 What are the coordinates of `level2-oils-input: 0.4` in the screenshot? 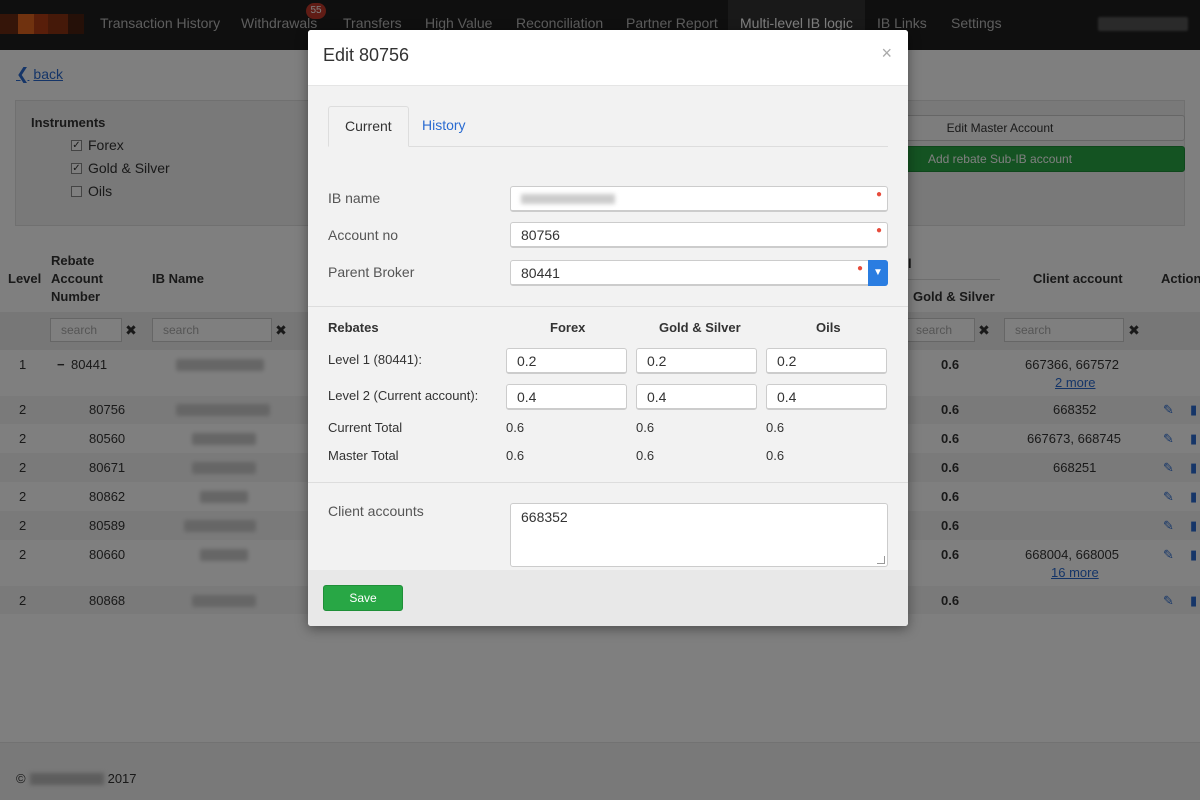 It's located at (826, 397).